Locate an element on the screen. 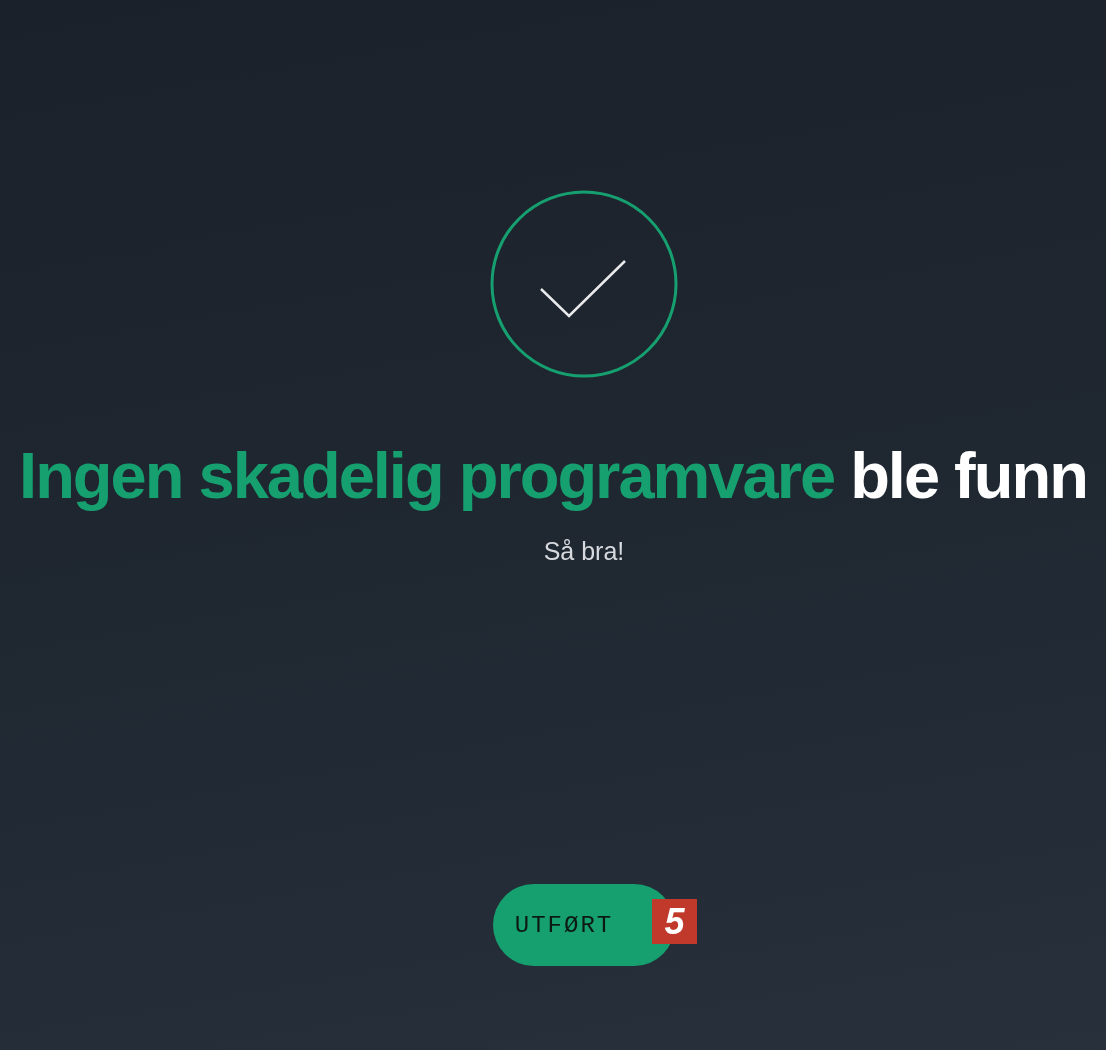 The image size is (1106, 1050). step-number-tooltip: 5 is located at coordinates (674, 921).